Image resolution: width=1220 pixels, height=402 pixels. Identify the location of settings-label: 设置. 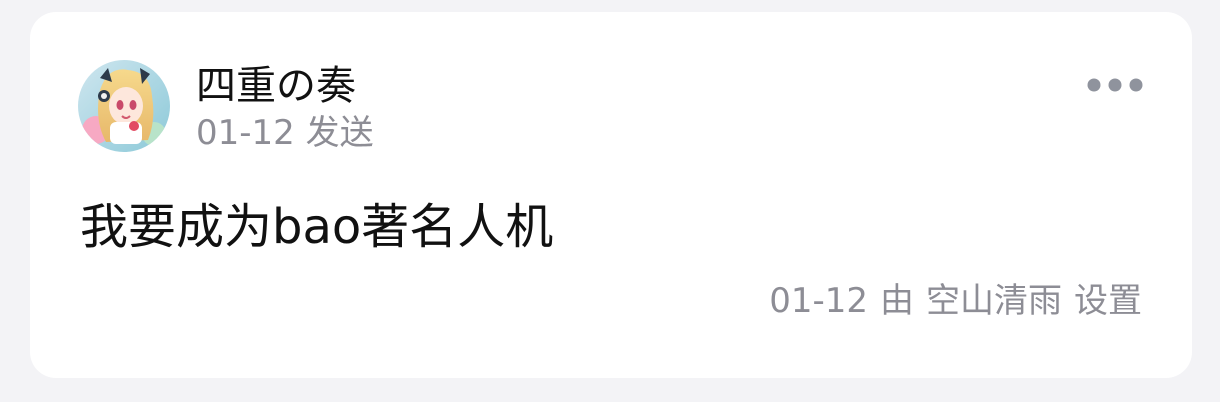
(1108, 301).